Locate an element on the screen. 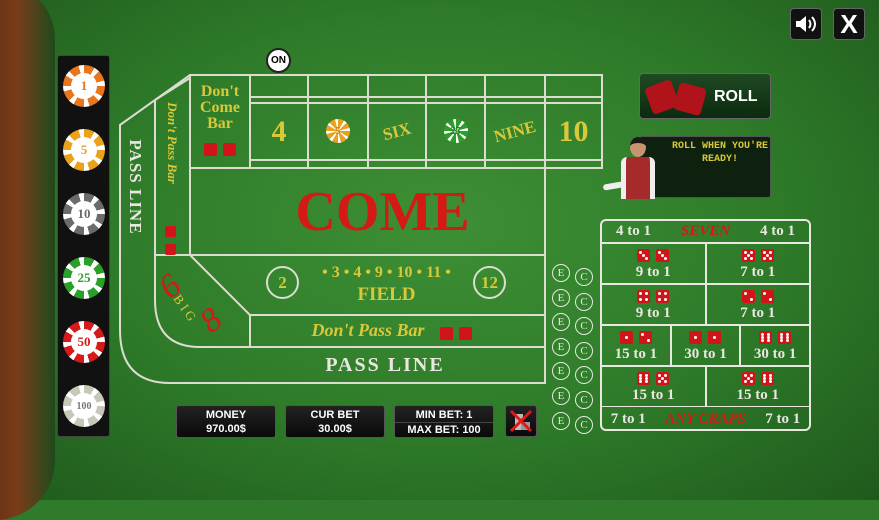  money-label: MONEY is located at coordinates (226, 415).